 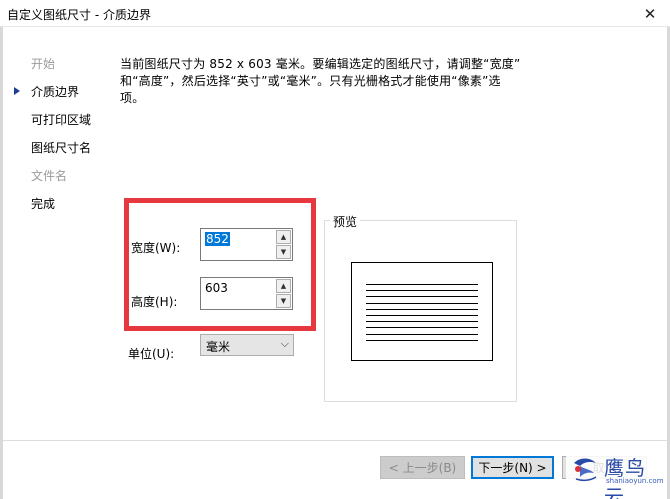 What do you see at coordinates (17, 91) in the screenshot?
I see `triangle-right-icon` at bounding box center [17, 91].